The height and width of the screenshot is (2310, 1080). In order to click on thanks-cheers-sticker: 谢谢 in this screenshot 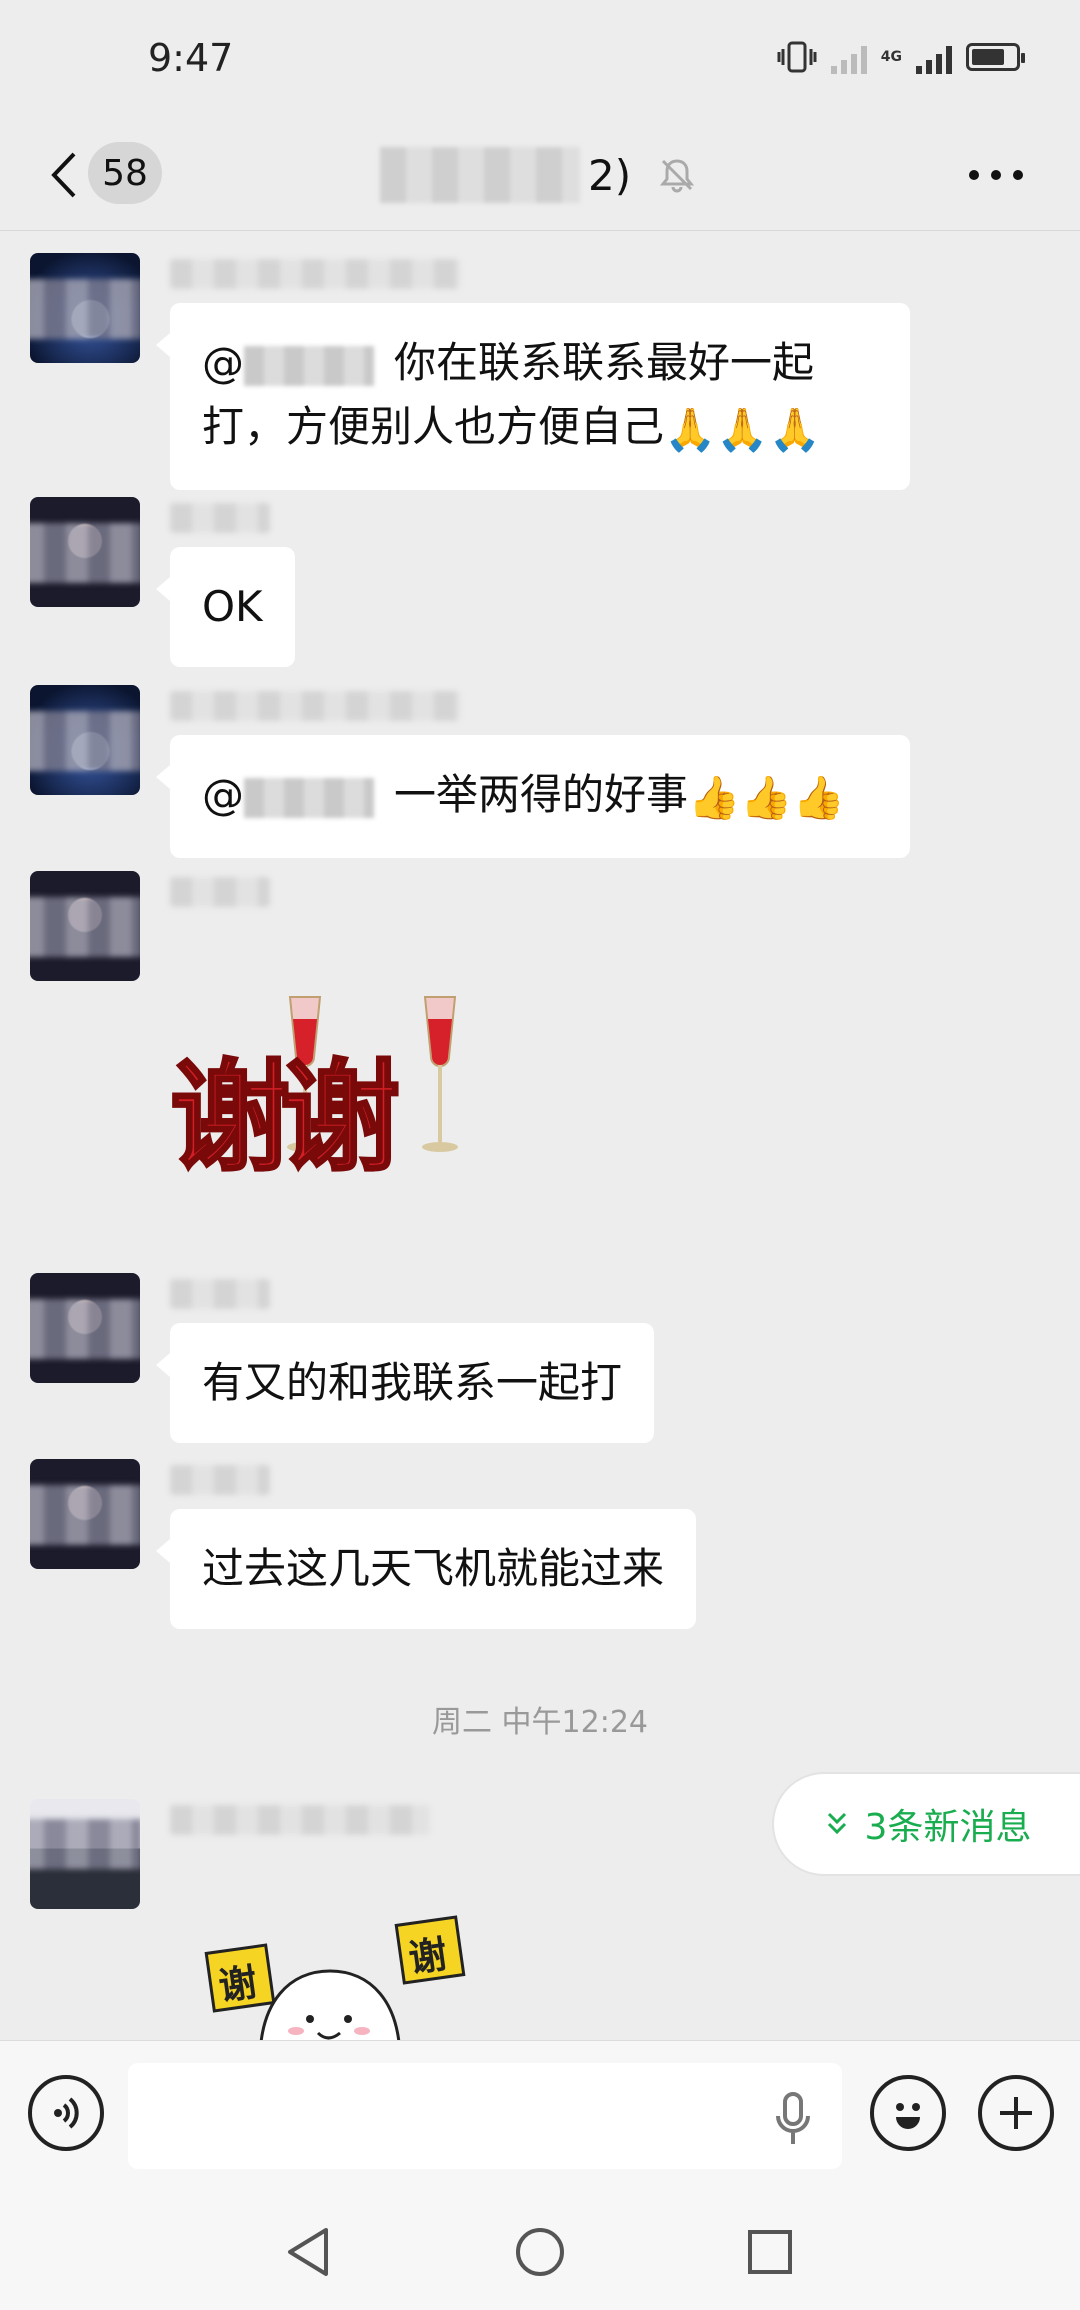, I will do `click(324, 1099)`.